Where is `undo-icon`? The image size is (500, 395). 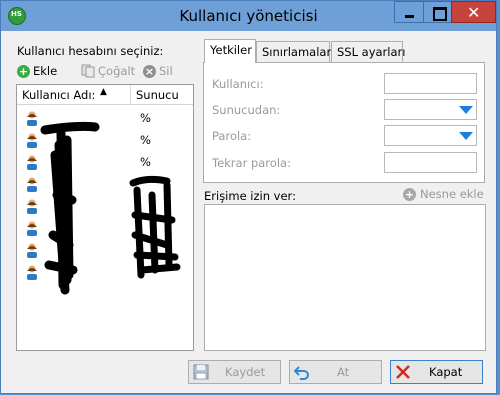
undo-icon is located at coordinates (301, 373).